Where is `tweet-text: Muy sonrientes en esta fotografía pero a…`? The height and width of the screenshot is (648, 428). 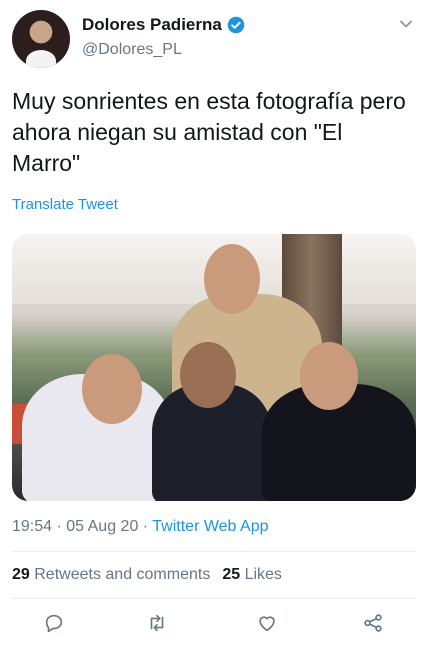
tweet-text: Muy sonrientes en esta fotografía pero a… is located at coordinates (209, 132).